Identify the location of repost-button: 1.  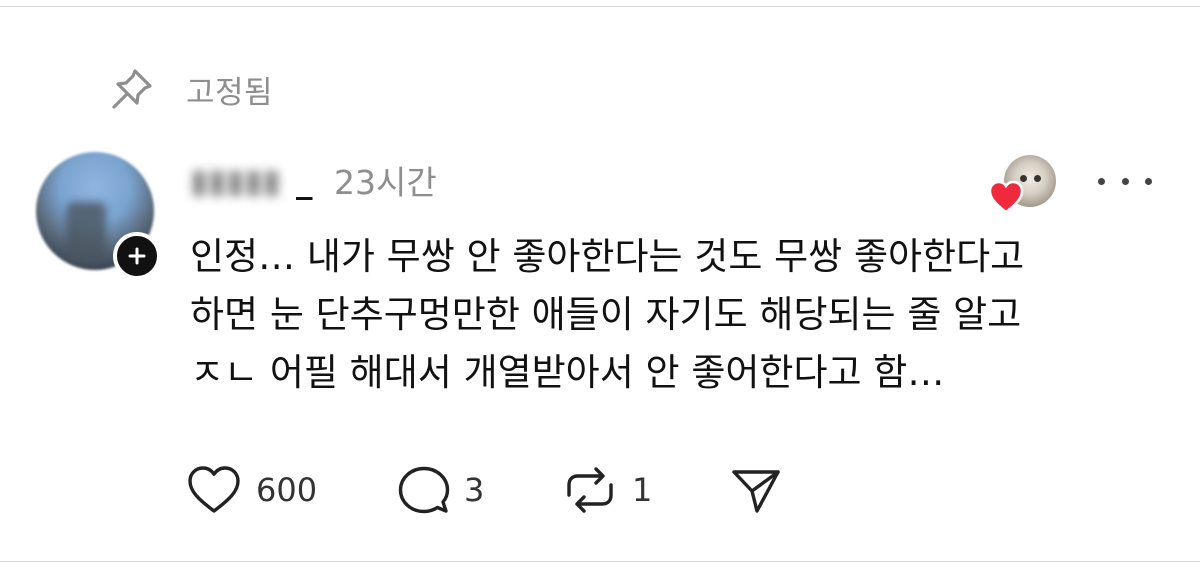
(646, 490).